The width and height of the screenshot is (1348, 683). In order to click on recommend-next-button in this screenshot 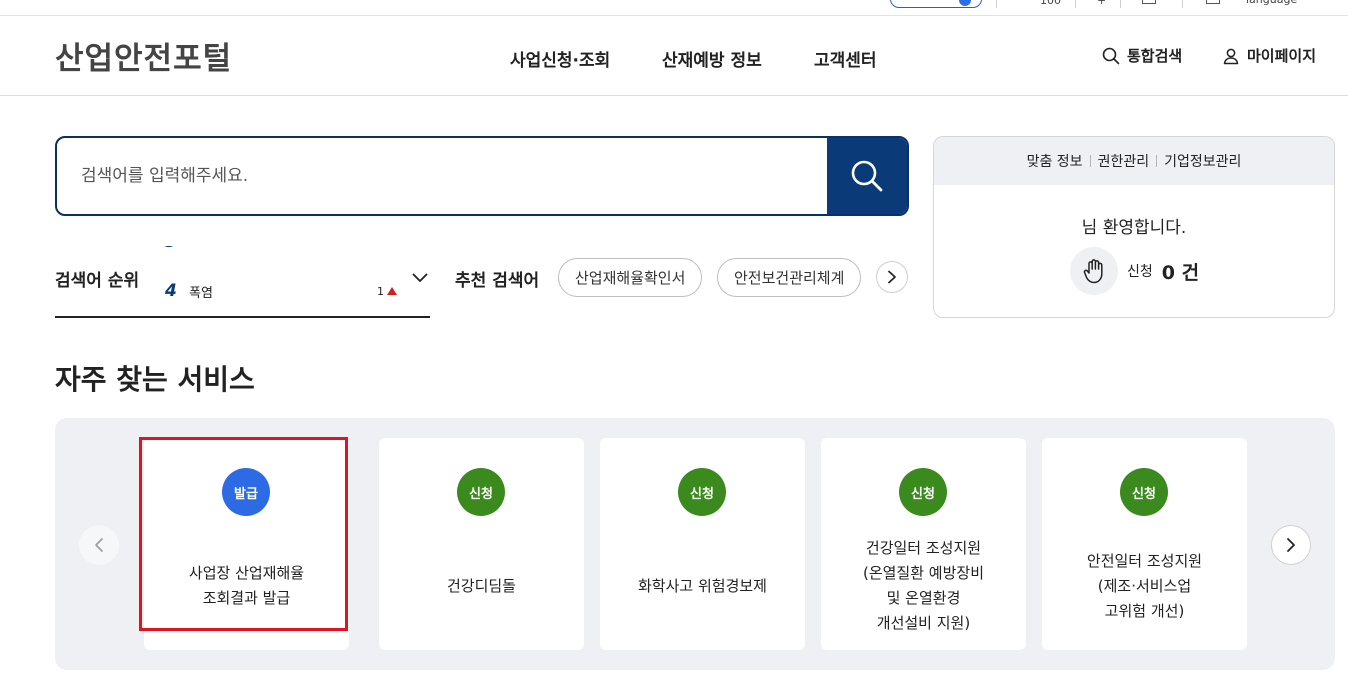, I will do `click(892, 277)`.